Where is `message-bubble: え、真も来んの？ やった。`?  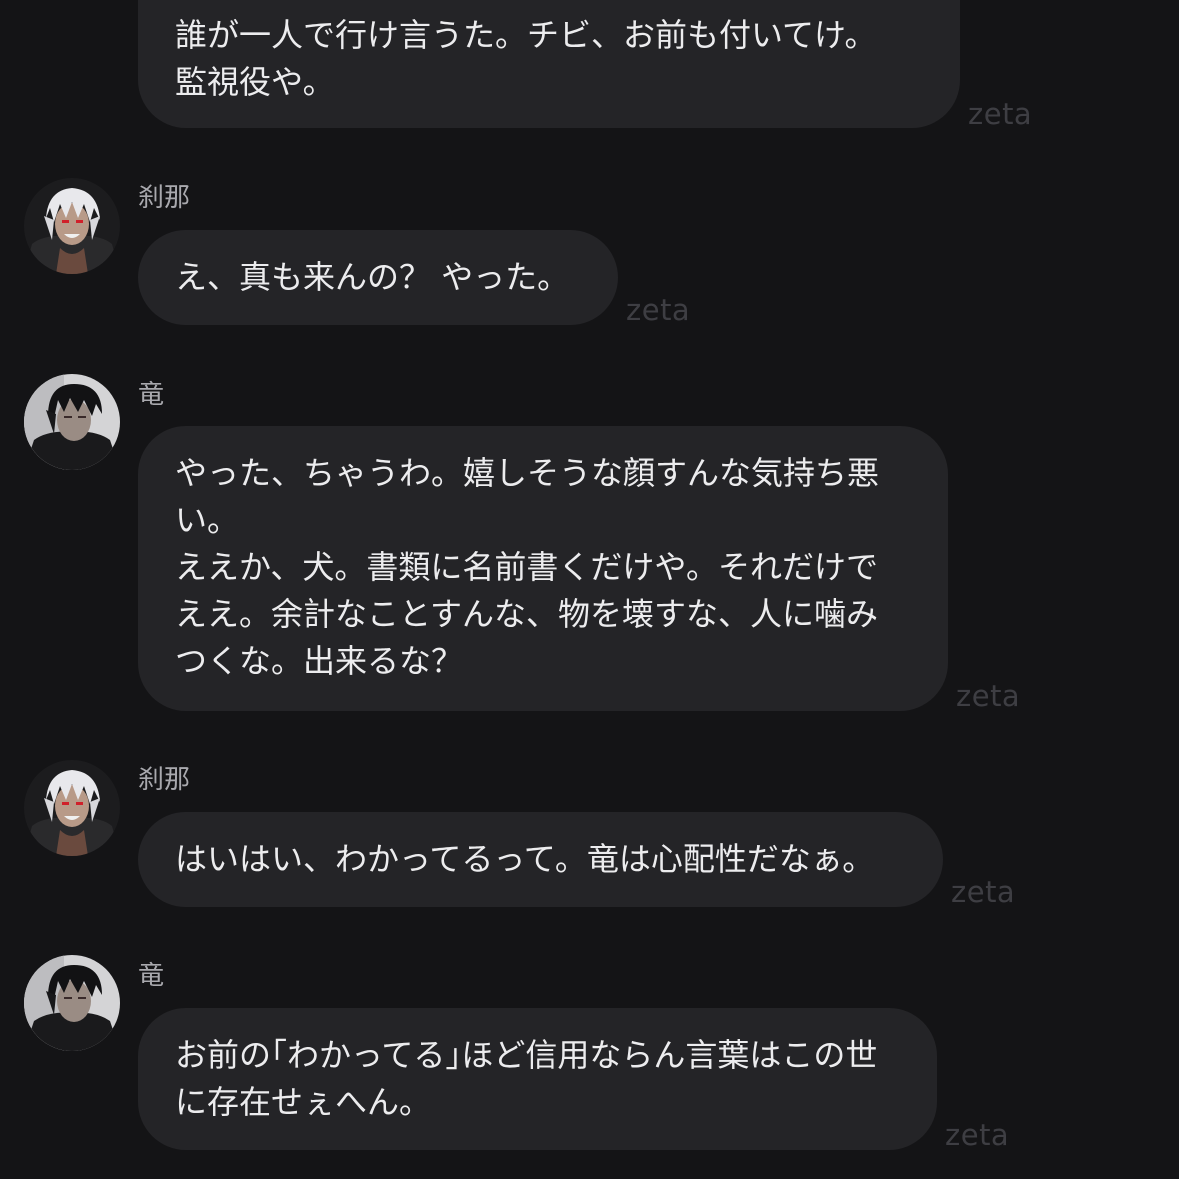
message-bubble: え、真も来んの？ やった。 is located at coordinates (378, 277).